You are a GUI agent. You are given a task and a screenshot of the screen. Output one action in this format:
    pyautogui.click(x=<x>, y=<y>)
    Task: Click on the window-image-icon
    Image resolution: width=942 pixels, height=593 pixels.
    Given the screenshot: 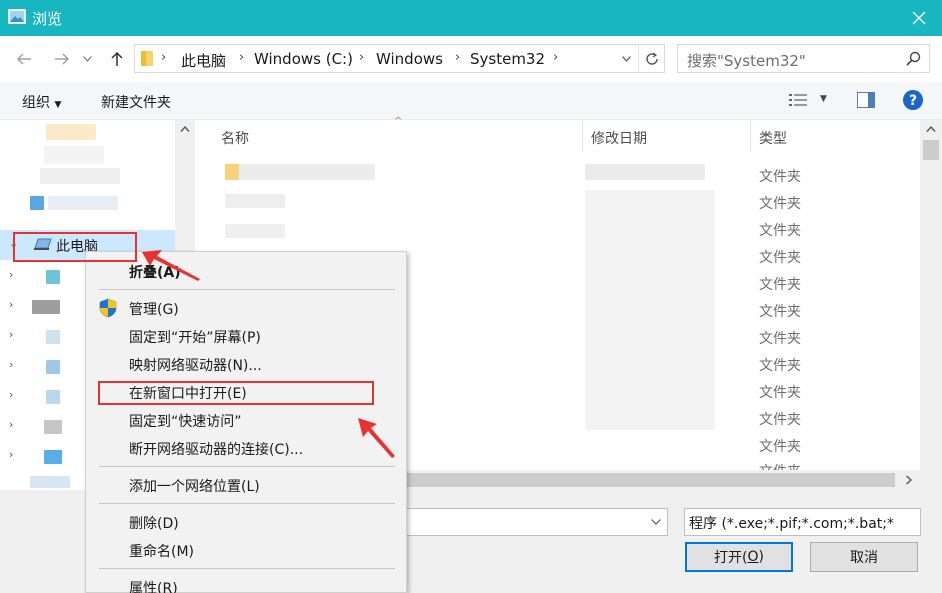 What is the action you would take?
    pyautogui.click(x=17, y=16)
    